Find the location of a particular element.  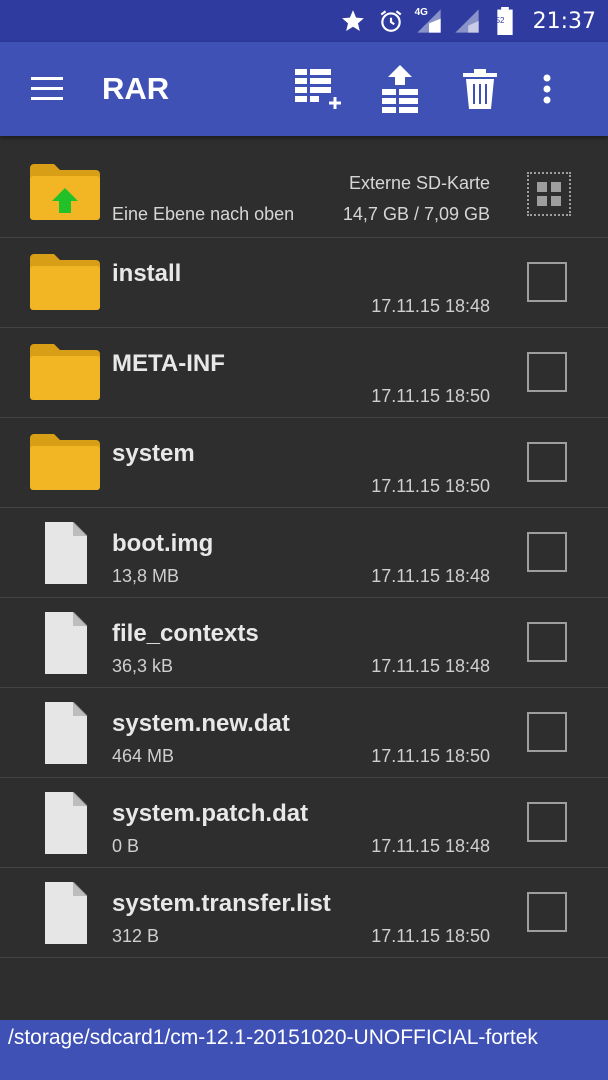

item-size: 13,8 MB is located at coordinates (146, 576).